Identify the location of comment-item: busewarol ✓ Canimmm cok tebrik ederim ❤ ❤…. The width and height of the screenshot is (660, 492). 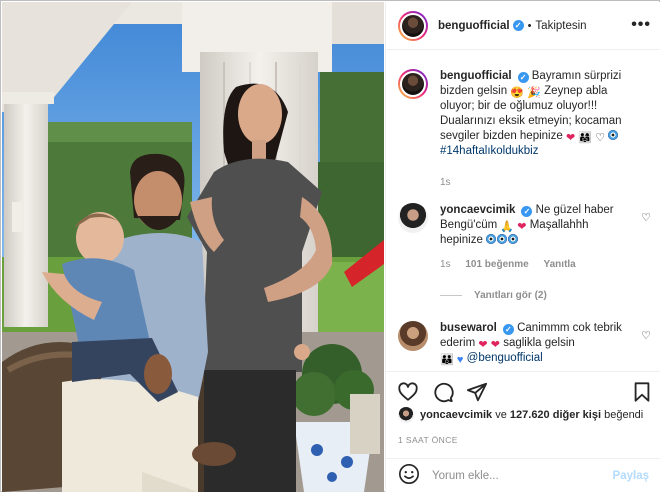
(525, 343).